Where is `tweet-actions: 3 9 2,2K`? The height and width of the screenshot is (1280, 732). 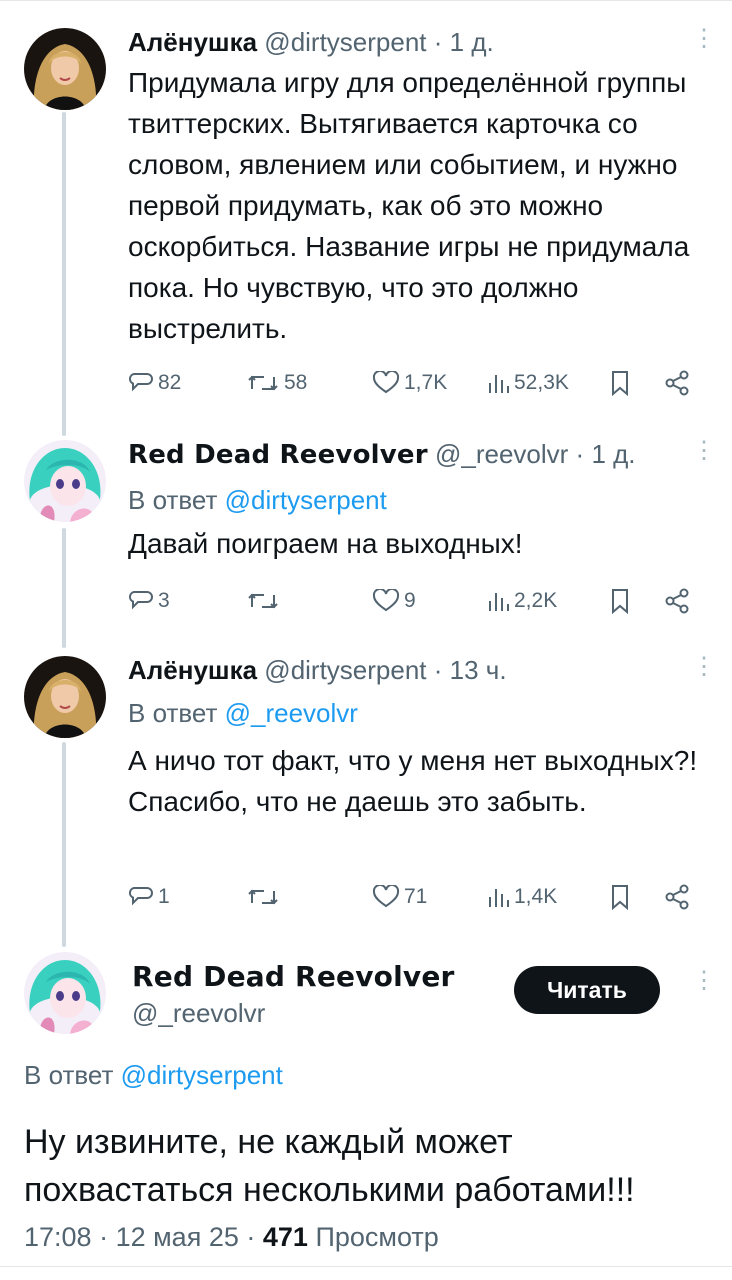 tweet-actions: 3 9 2,2K is located at coordinates (413, 601).